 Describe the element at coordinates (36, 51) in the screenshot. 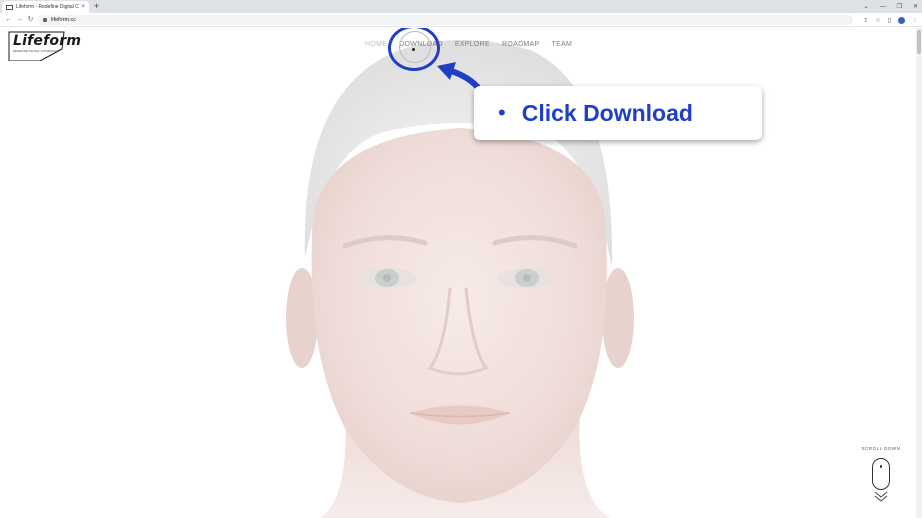

I see `logo-tagline: REDEFINE DIGITAL CITIZENSHIP` at that location.